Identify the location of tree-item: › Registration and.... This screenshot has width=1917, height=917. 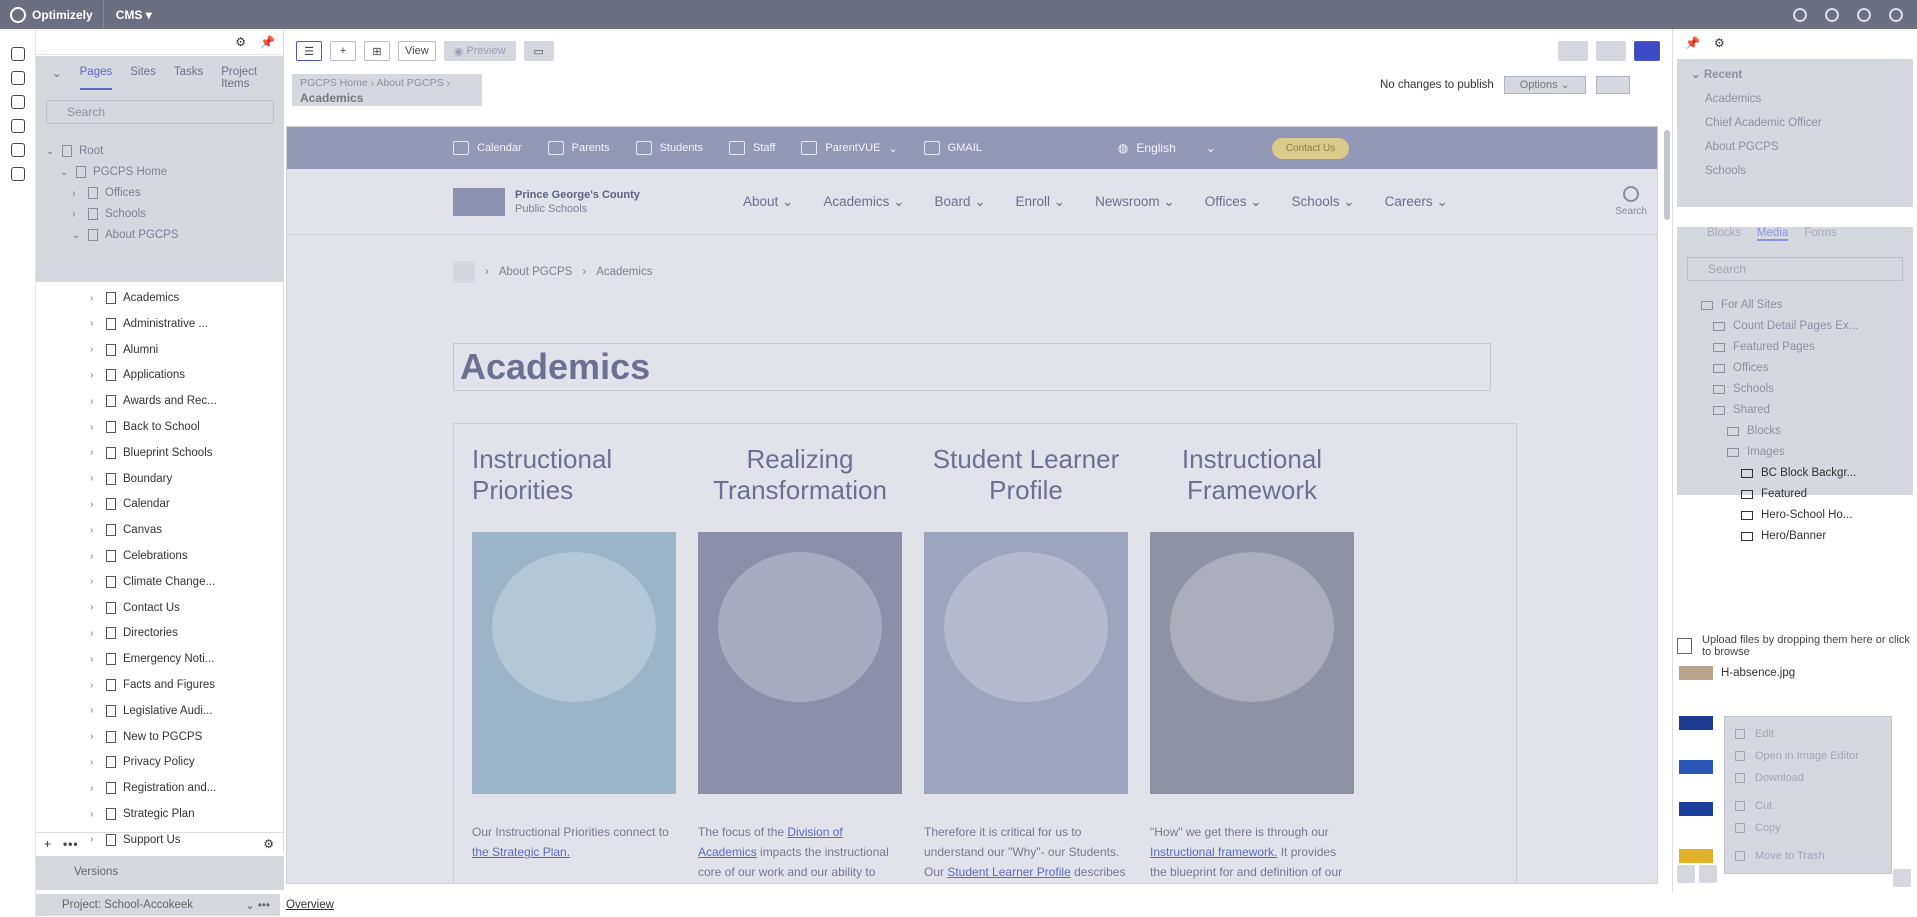
(160, 788).